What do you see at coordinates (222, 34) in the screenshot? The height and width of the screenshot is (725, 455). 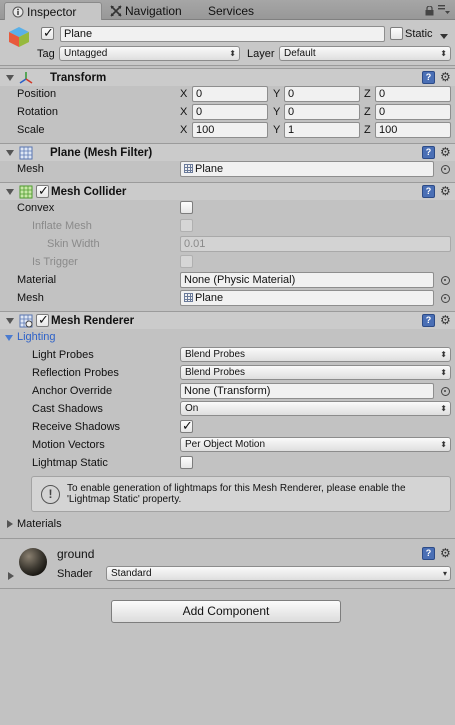 I see `object-name-field: Plane` at bounding box center [222, 34].